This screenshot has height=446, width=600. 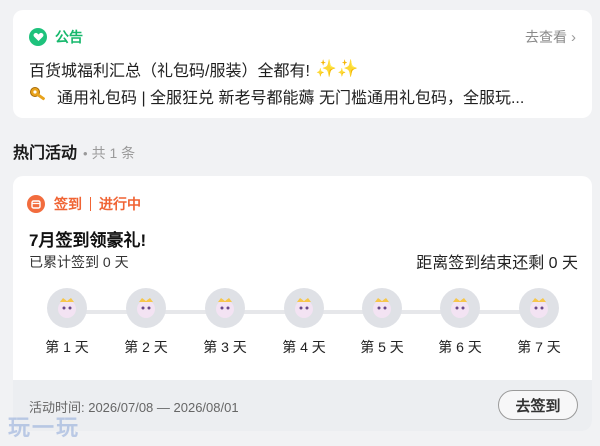 What do you see at coordinates (90, 204) in the screenshot?
I see `divider` at bounding box center [90, 204].